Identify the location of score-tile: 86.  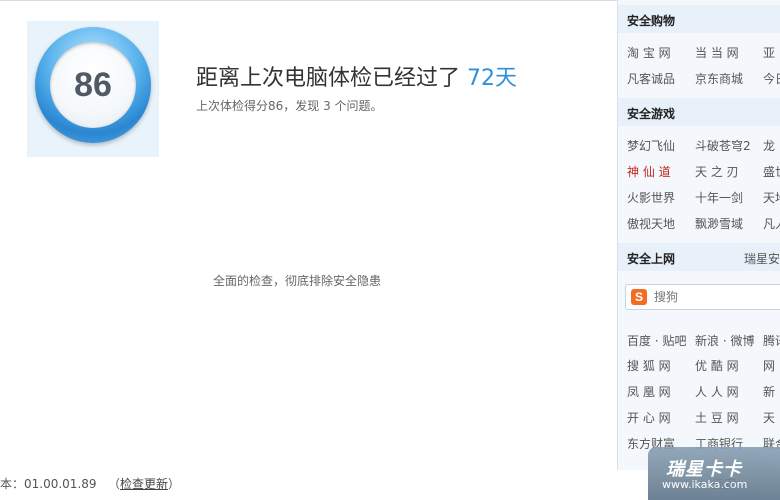
(93, 89).